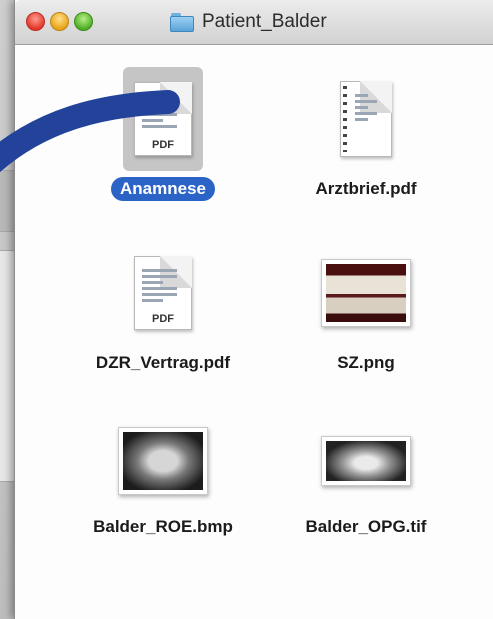 Image resolution: width=493 pixels, height=619 pixels. Describe the element at coordinates (163, 527) in the screenshot. I see `file-label-balder-roe: Balder_ROE.bmp` at that location.